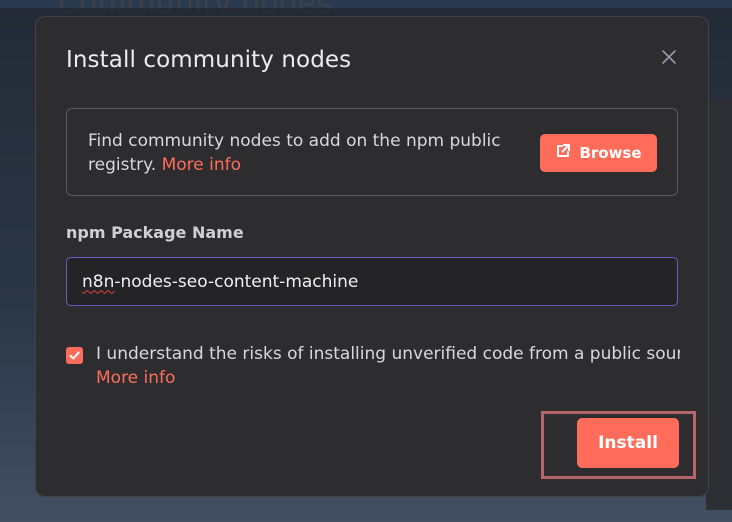  Describe the element at coordinates (372, 281) in the screenshot. I see `package-name-input: n8n -nodes-seo-content-machine` at that location.